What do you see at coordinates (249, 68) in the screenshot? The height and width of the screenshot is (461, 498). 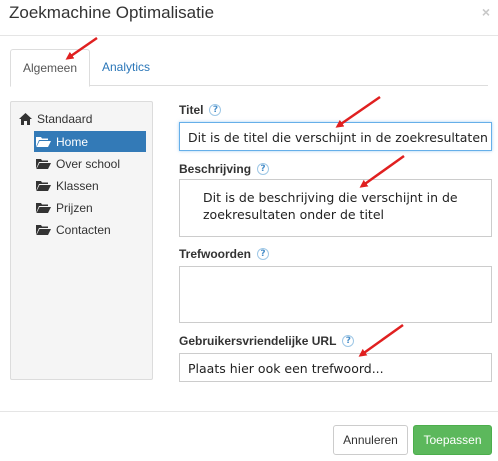 I see `tab-bar: Algemeen Analytics` at bounding box center [249, 68].